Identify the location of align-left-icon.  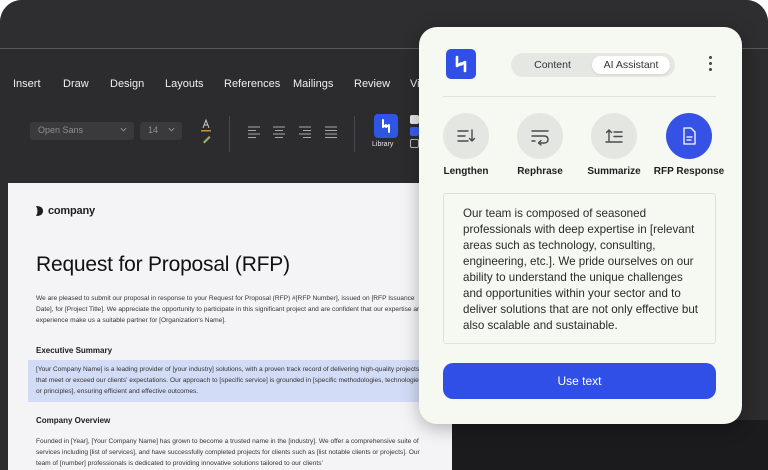
(254, 132).